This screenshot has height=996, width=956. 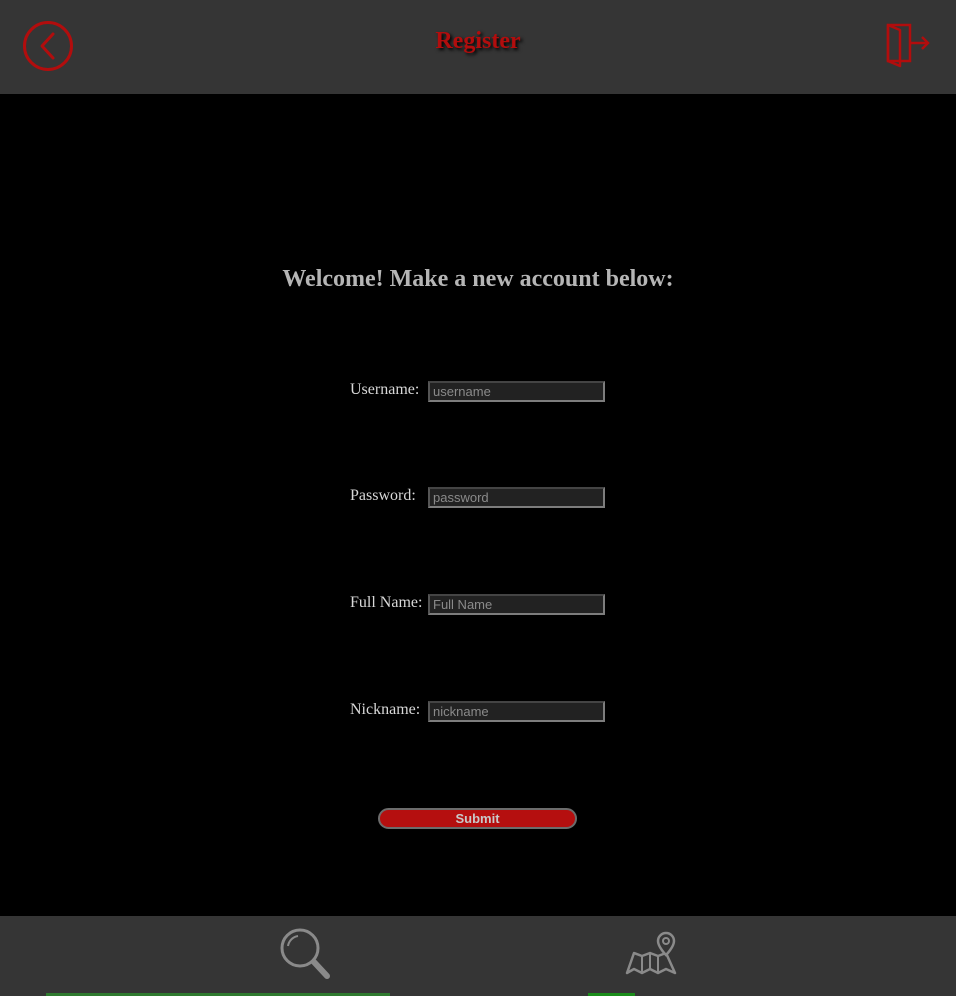 I want to click on logout-button, so click(x=908, y=45).